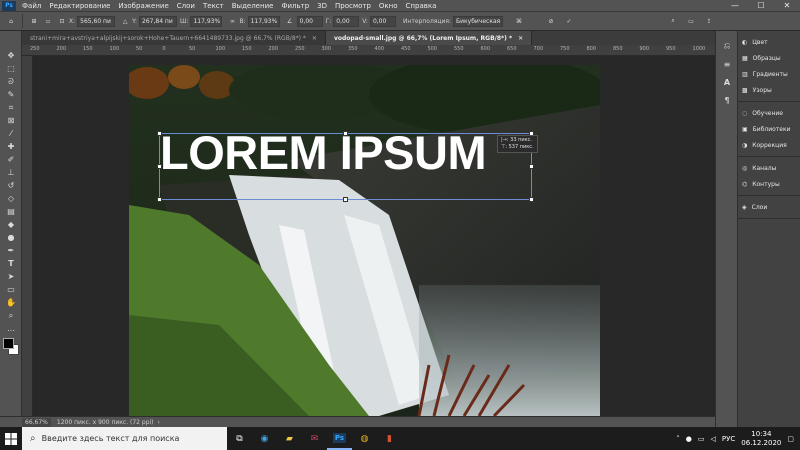  I want to click on menu-filter: Фильтр, so click(295, 6).